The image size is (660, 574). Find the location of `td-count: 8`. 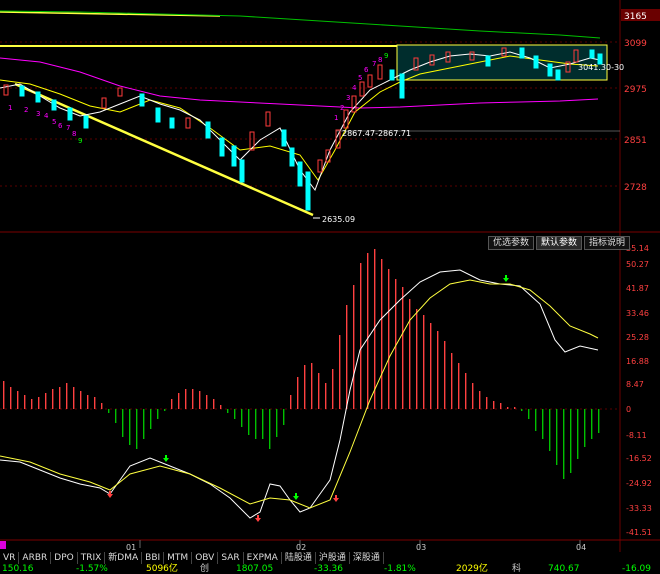

td-count: 8 is located at coordinates (74, 134).